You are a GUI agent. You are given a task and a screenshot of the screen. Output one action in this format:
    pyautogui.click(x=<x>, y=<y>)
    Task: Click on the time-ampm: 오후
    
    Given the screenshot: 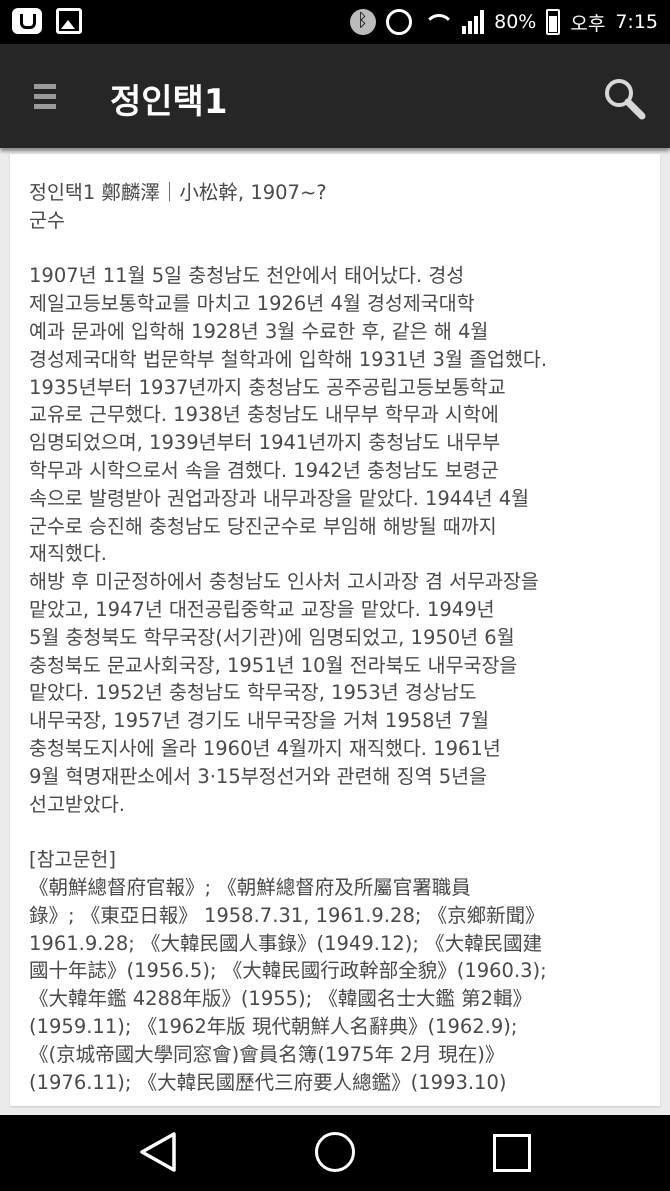 What is the action you would take?
    pyautogui.click(x=588, y=23)
    